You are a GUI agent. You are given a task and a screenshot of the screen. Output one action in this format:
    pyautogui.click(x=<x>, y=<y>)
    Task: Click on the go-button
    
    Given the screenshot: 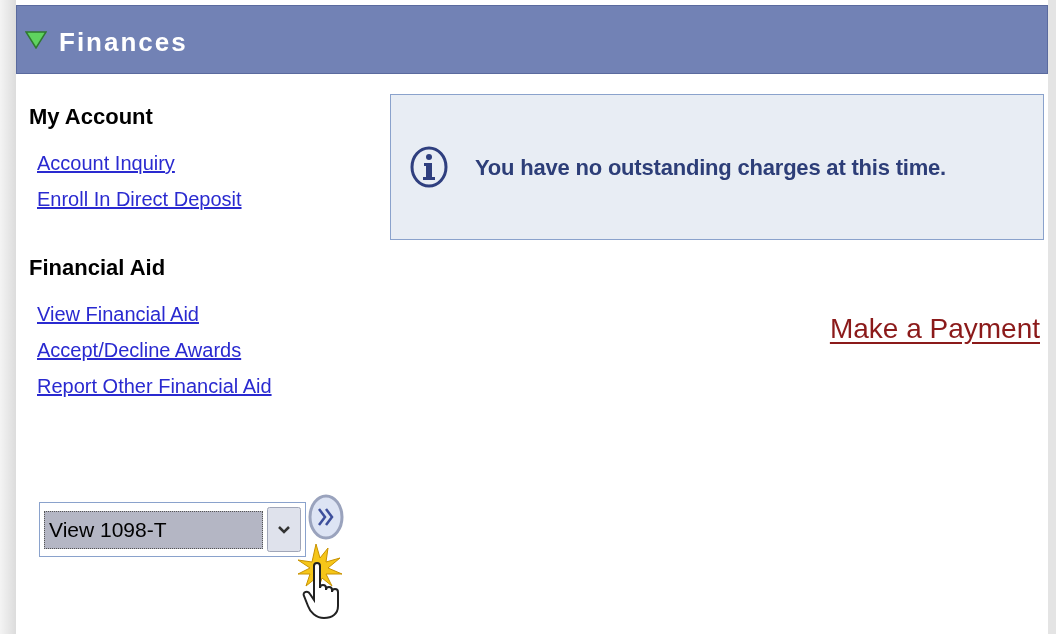 What is the action you would take?
    pyautogui.click(x=326, y=517)
    